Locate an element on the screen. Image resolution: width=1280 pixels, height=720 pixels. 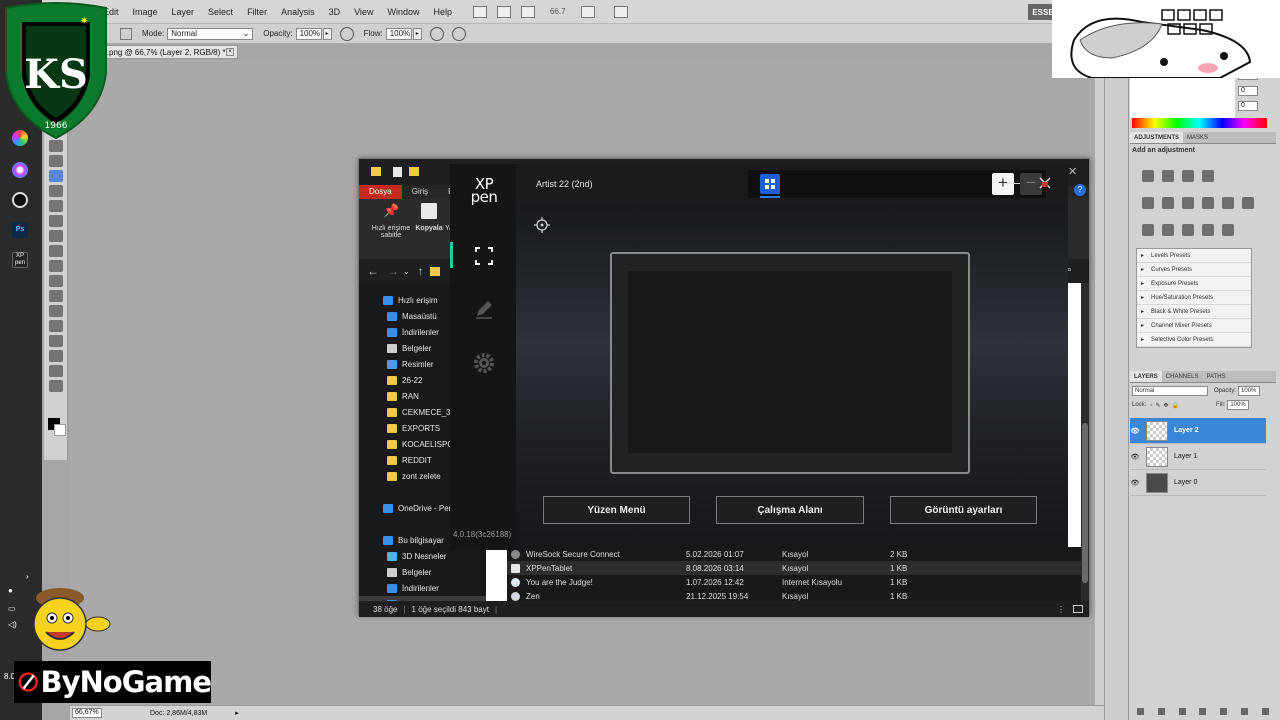
clone-stamp-tool-icon is located at coordinates (56, 191).